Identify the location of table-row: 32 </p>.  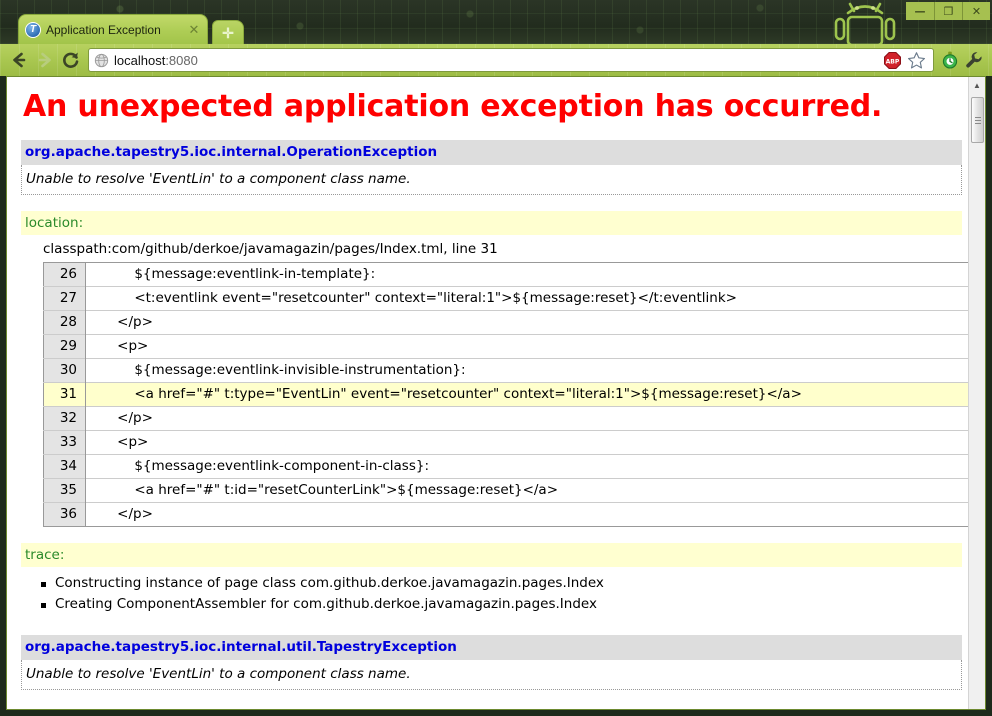
(506, 418).